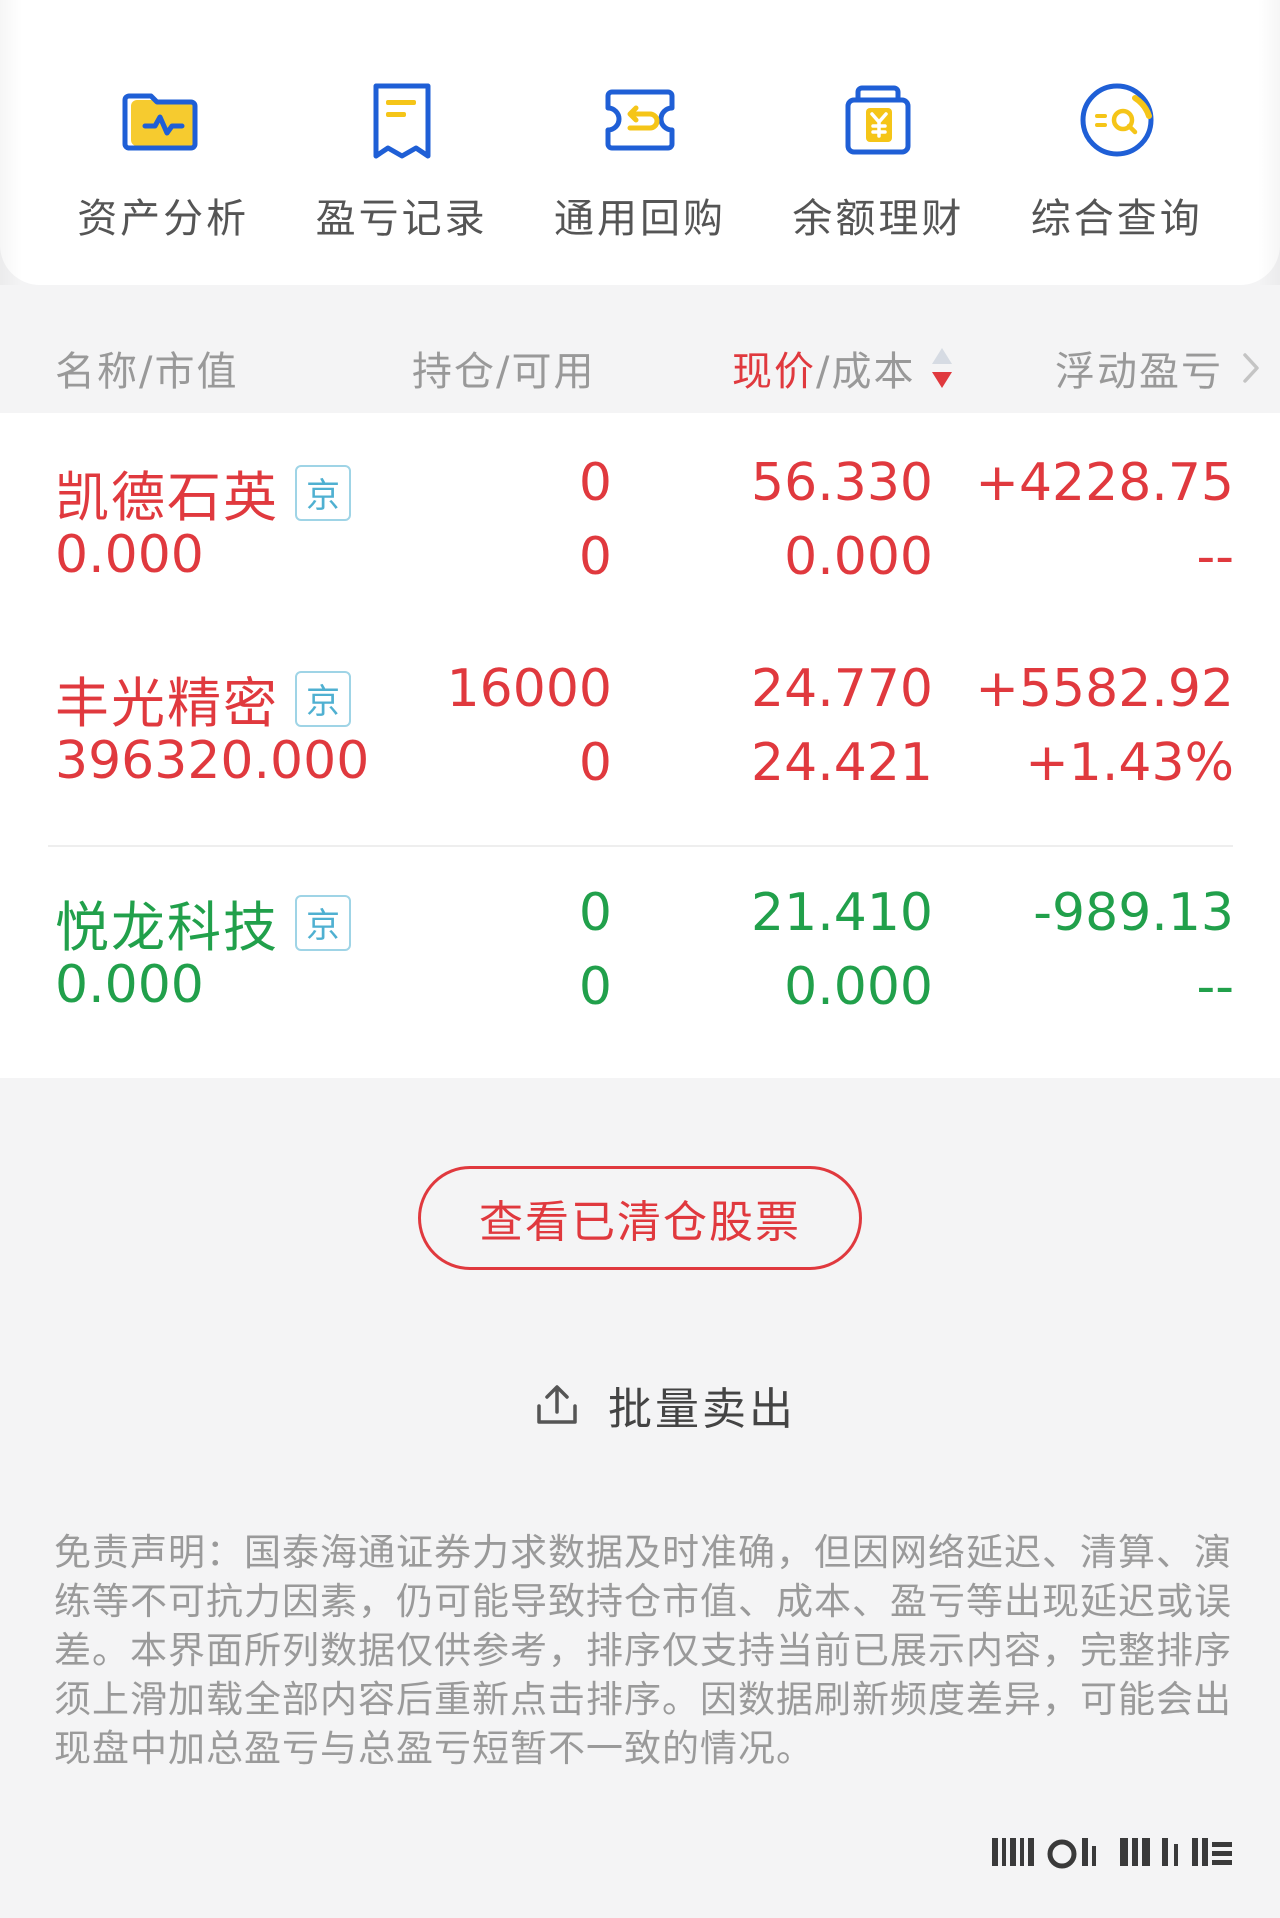 The width and height of the screenshot is (1280, 1918). What do you see at coordinates (842, 689) in the screenshot?
I see `current-price: 24.770` at bounding box center [842, 689].